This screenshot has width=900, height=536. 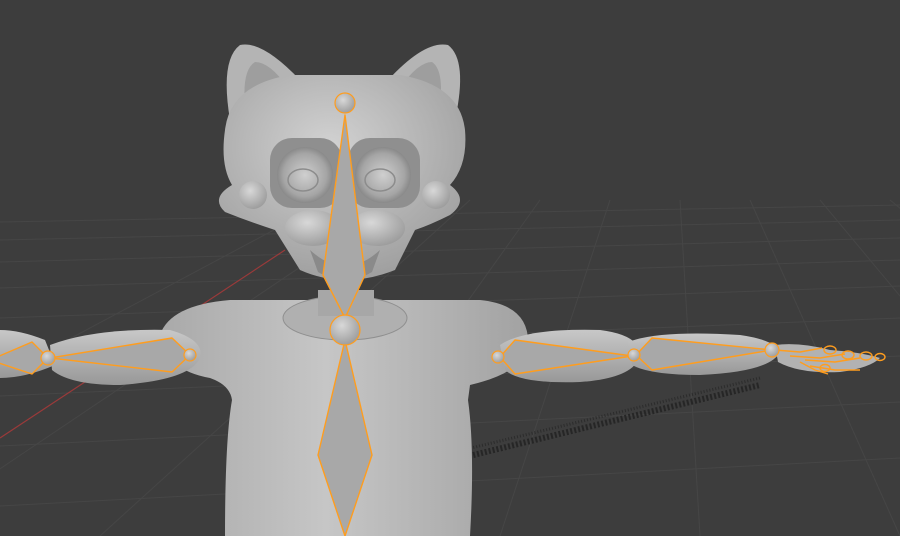 I want to click on right-cheek, so click(x=436, y=195).